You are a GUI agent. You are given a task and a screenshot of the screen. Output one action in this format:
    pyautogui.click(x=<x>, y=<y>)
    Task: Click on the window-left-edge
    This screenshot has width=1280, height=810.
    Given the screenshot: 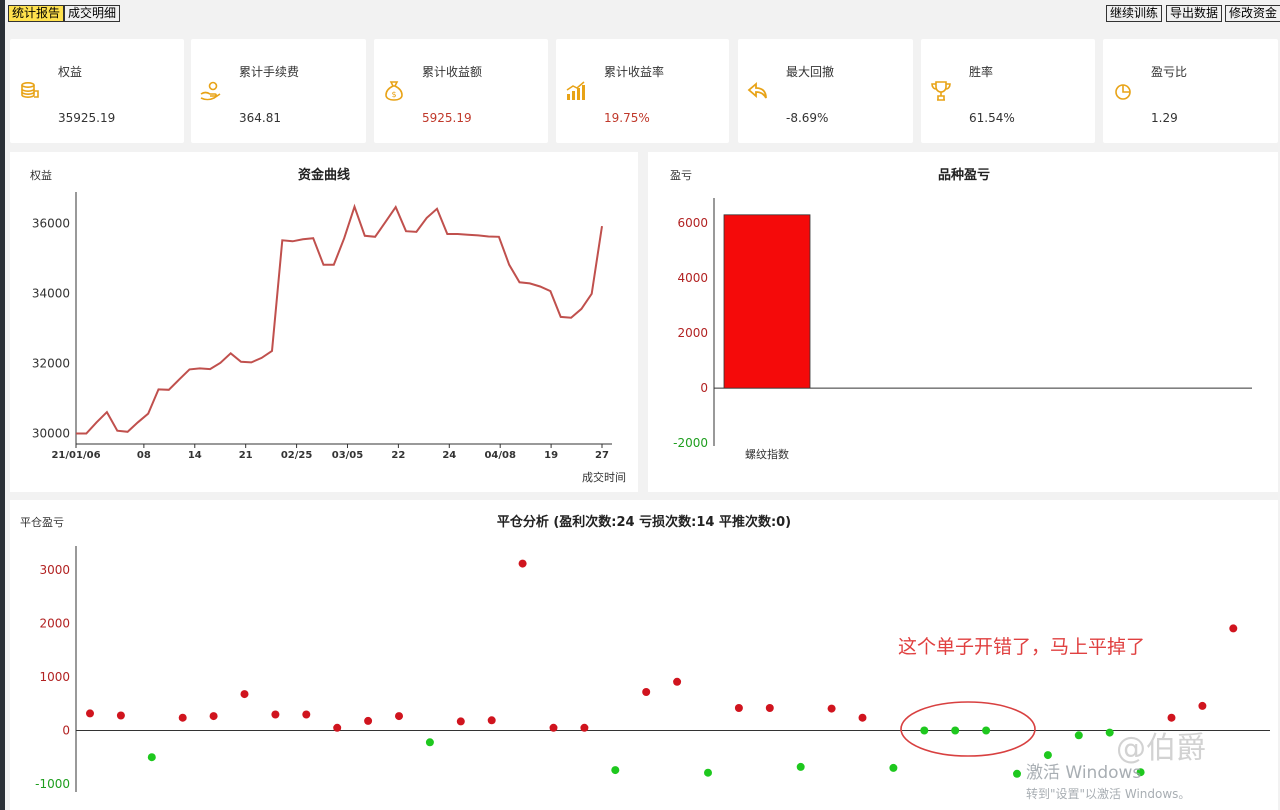 What is the action you would take?
    pyautogui.click(x=2, y=405)
    